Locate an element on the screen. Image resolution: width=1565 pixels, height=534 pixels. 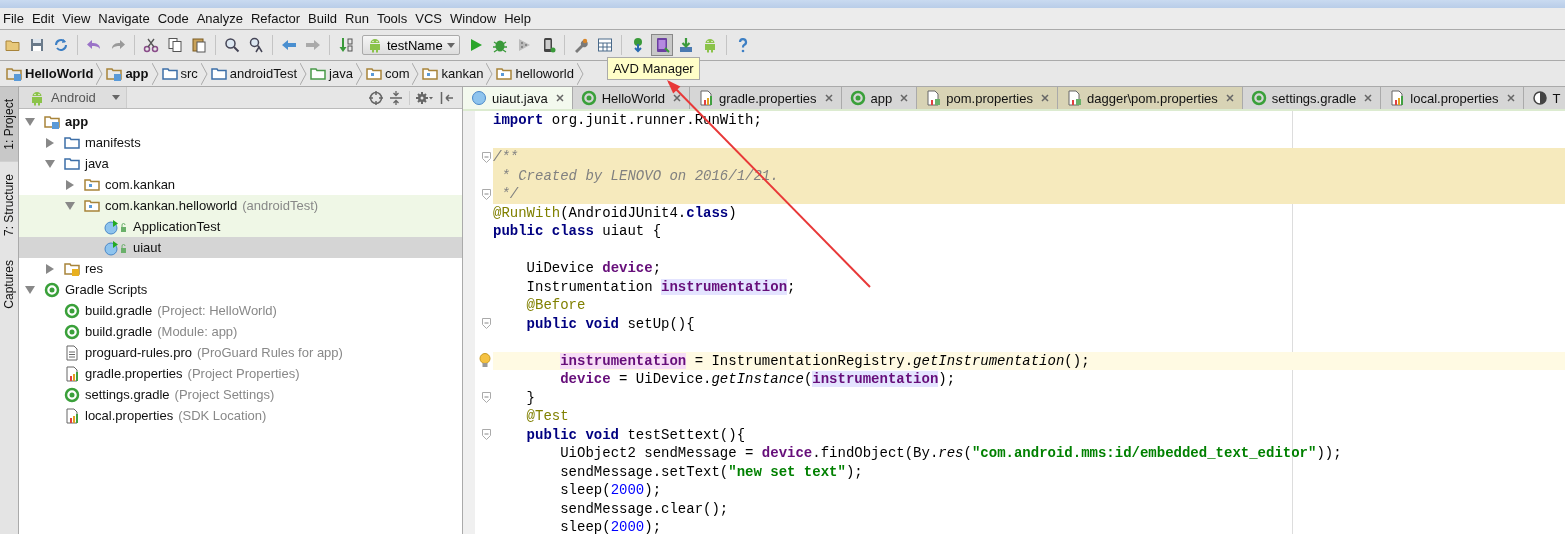
menu-item: Analyze is located at coordinates (220, 18).